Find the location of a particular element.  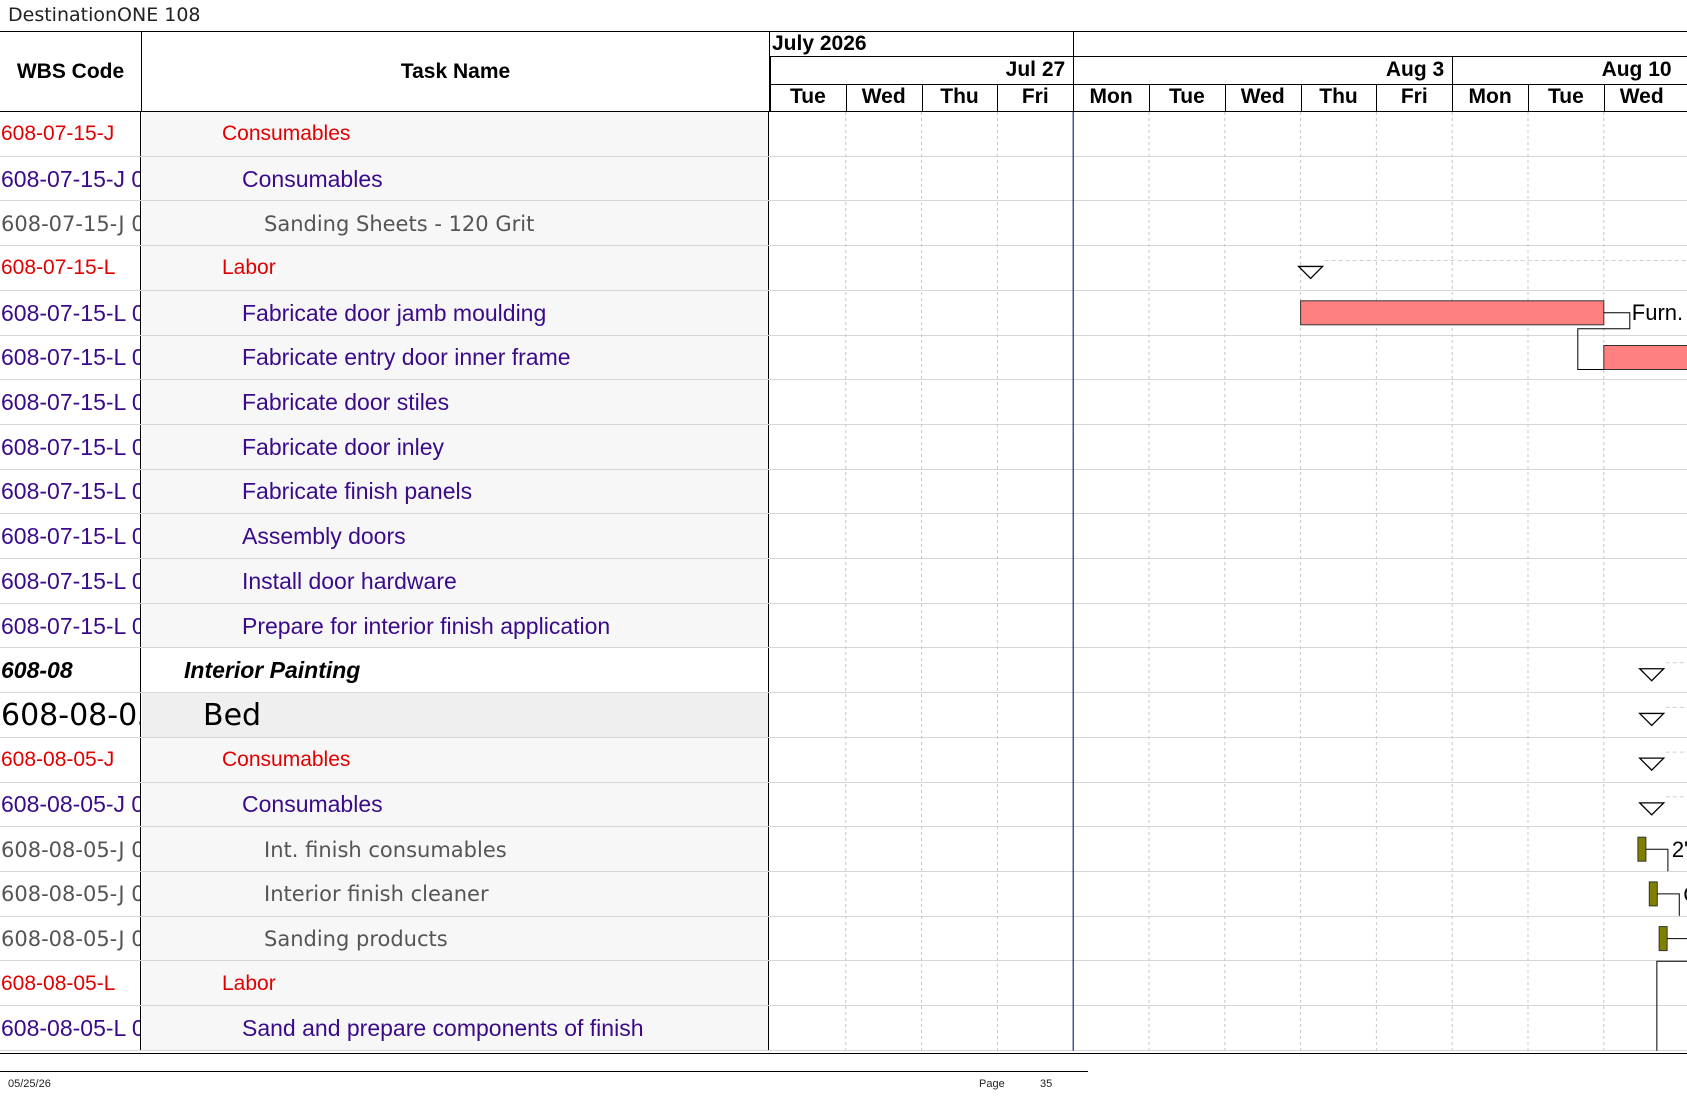

footer-page-label: Page is located at coordinates (992, 1084).